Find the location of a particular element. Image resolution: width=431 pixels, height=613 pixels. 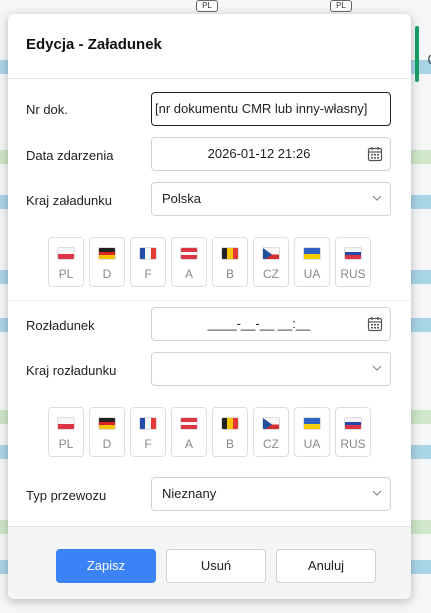

unloading-flag-buttons: PL D F A B CZ UA RUS is located at coordinates (209, 432).